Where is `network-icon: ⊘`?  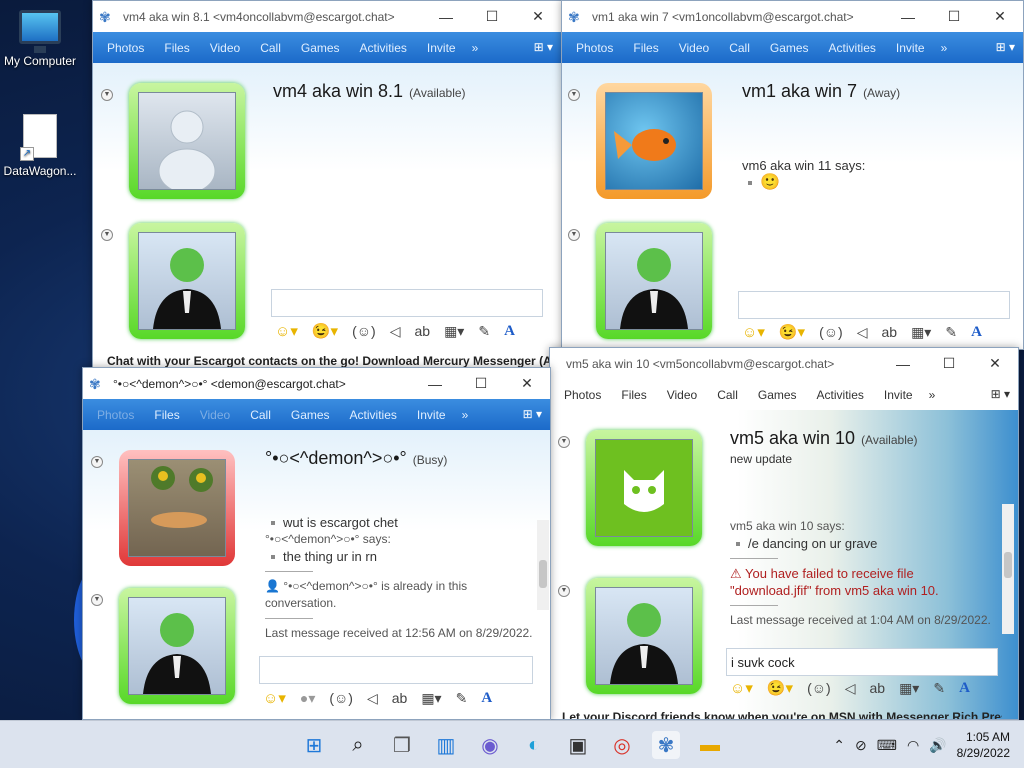 network-icon: ⊘ is located at coordinates (861, 745).